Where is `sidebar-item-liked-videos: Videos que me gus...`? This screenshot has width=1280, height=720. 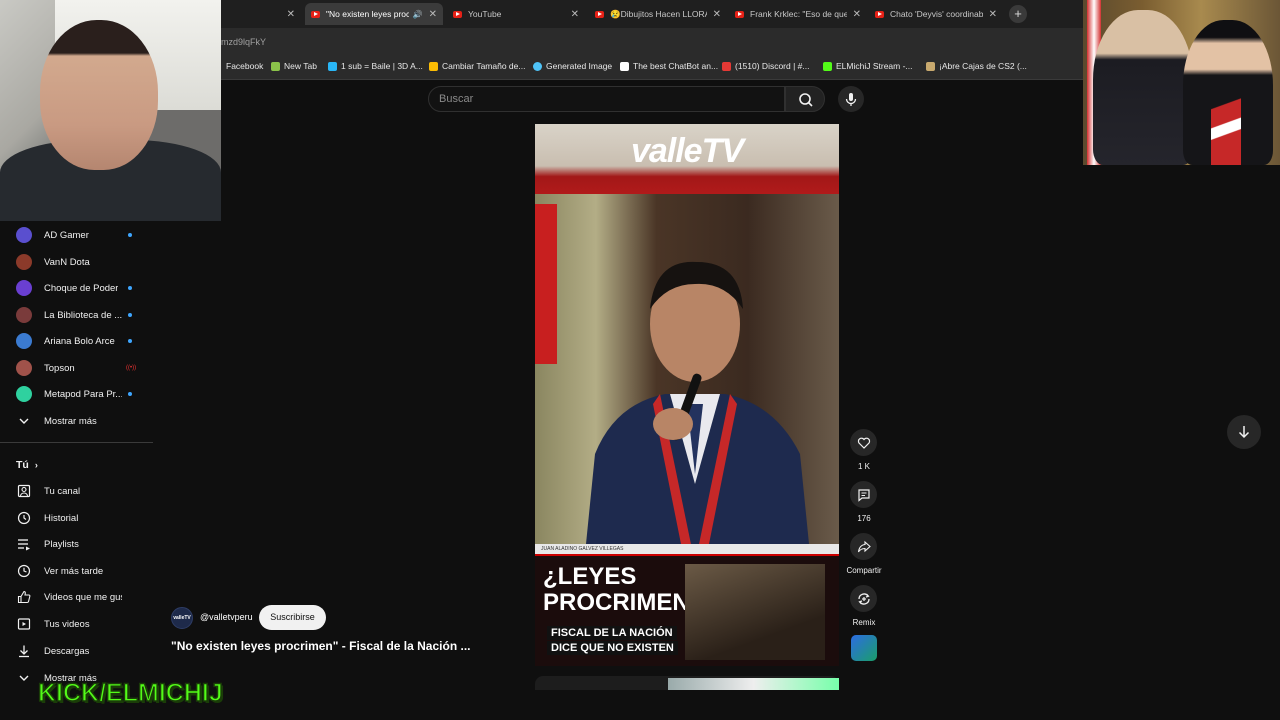
sidebar-item-liked-videos: Videos que me gus... is located at coordinates (80, 597).